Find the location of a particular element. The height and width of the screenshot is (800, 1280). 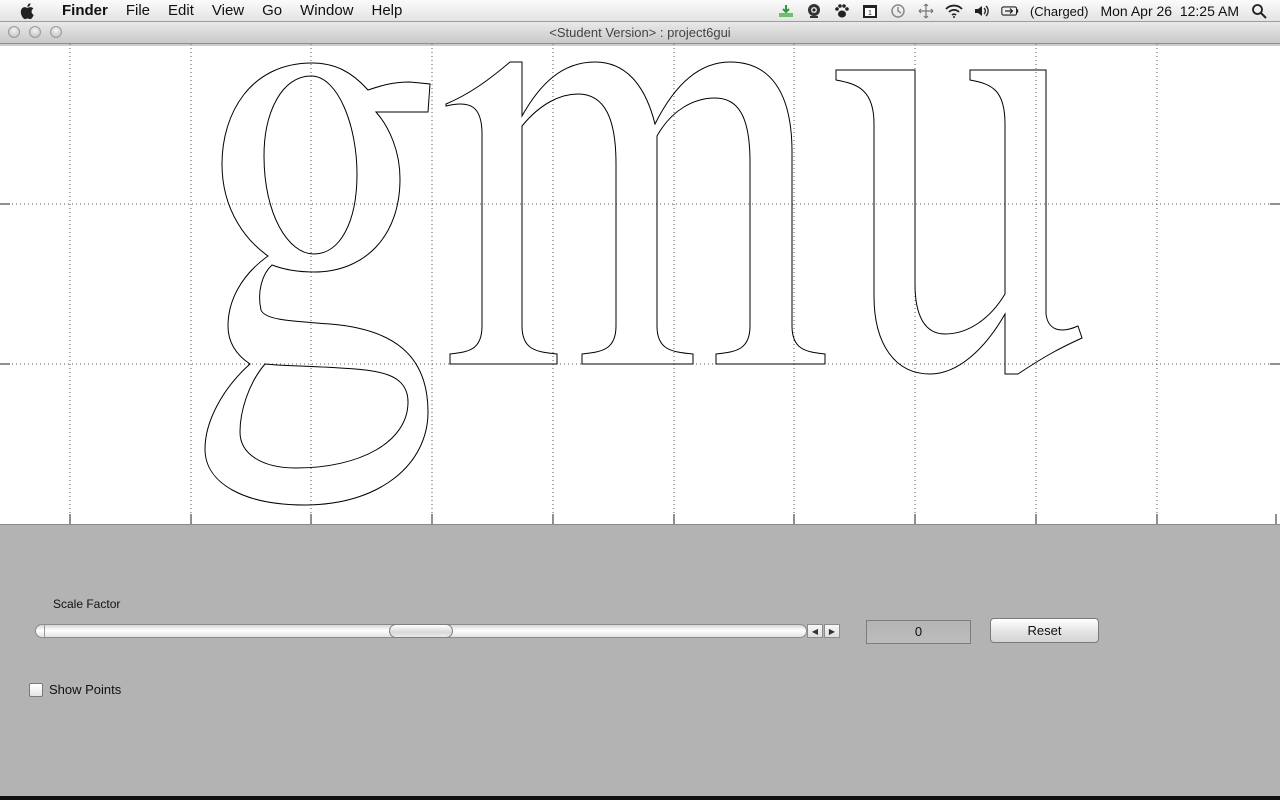

menu-file: File is located at coordinates (138, 11).